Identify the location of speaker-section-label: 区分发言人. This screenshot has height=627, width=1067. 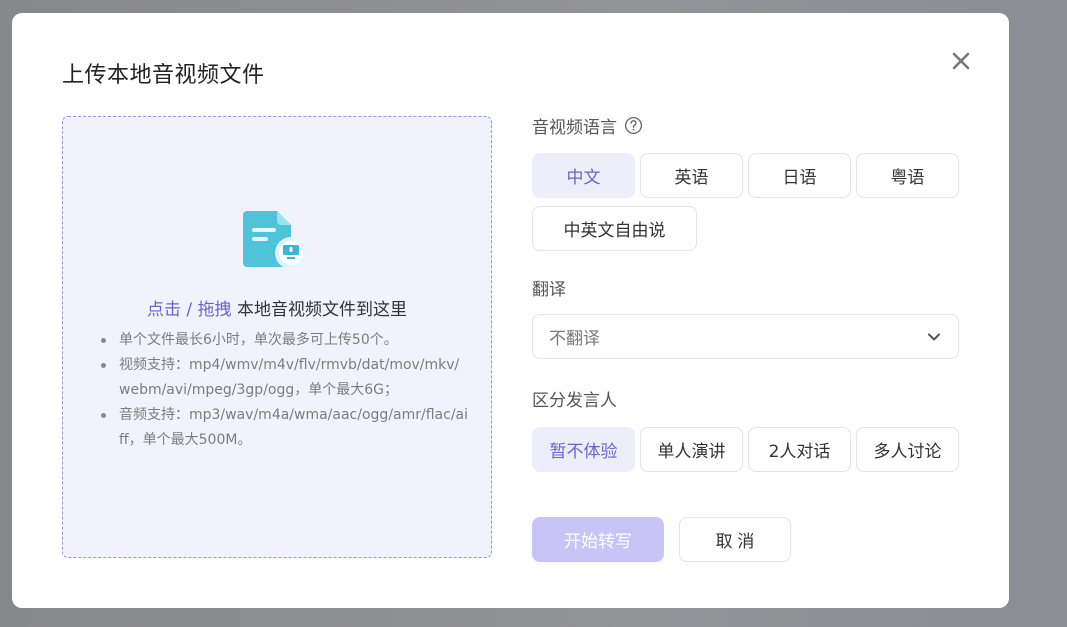
(746, 398).